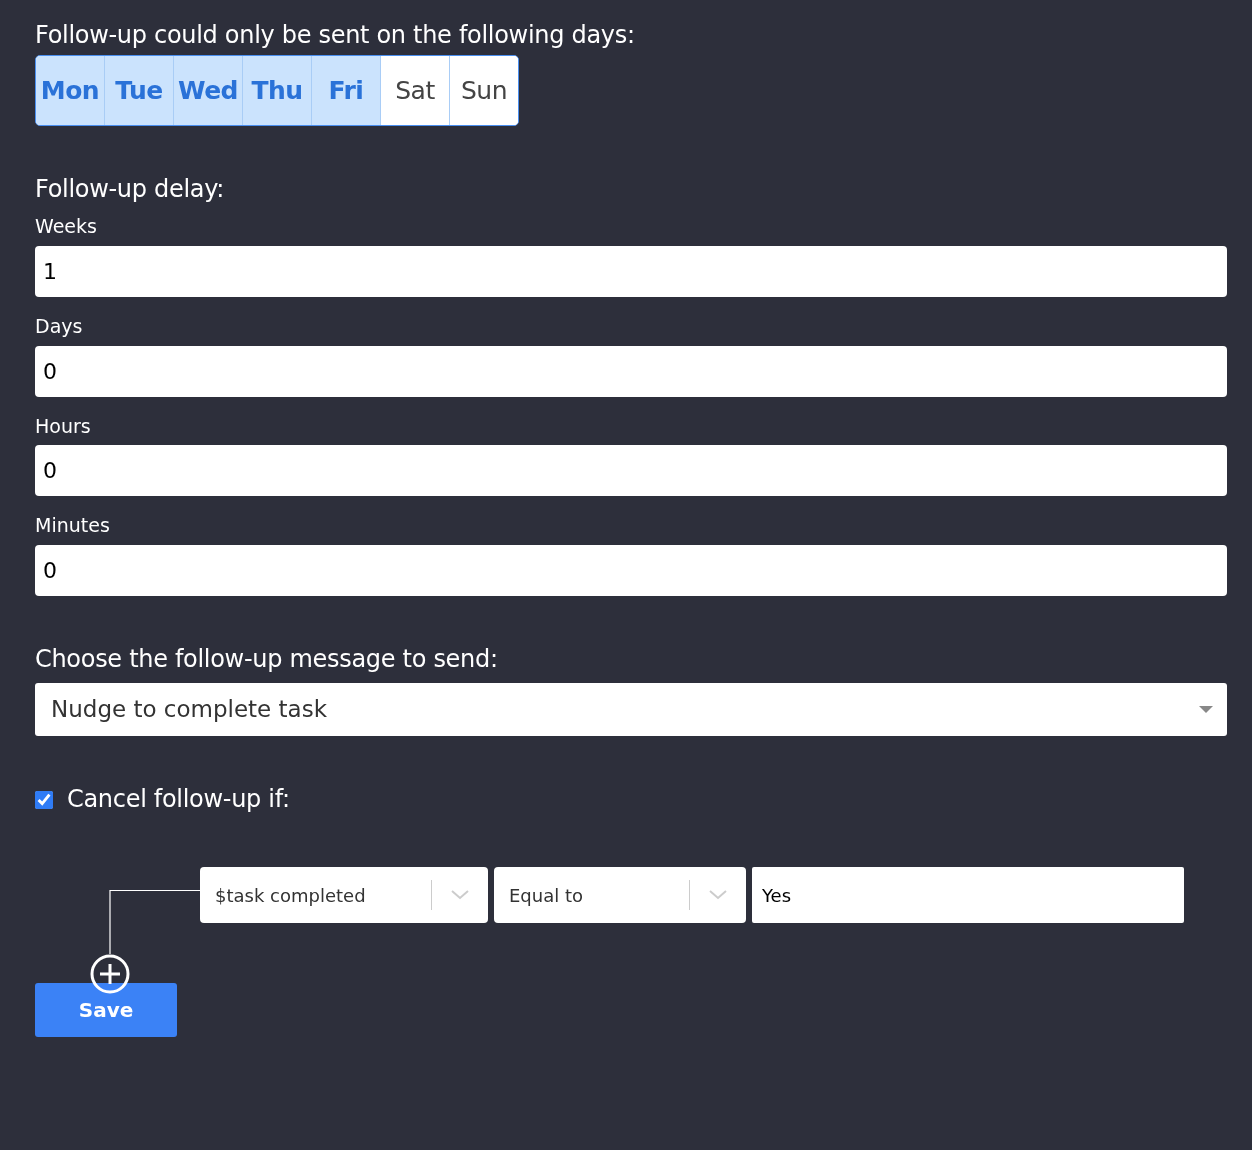  Describe the element at coordinates (208, 91) in the screenshot. I see `day-toggle: Wed` at that location.